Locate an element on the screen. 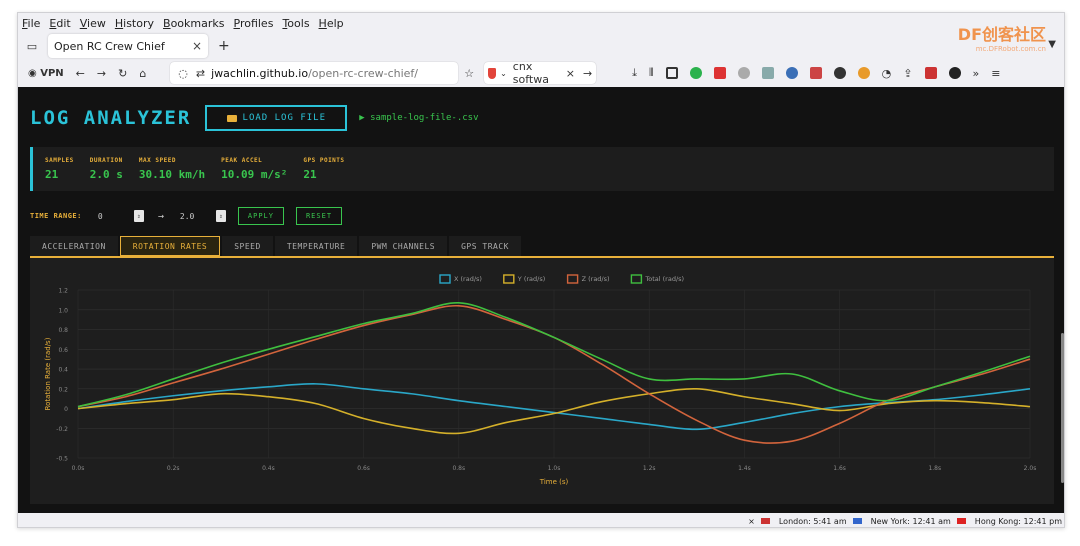 This screenshot has height=546, width=1080. extension-gray-icon is located at coordinates (743, 73).